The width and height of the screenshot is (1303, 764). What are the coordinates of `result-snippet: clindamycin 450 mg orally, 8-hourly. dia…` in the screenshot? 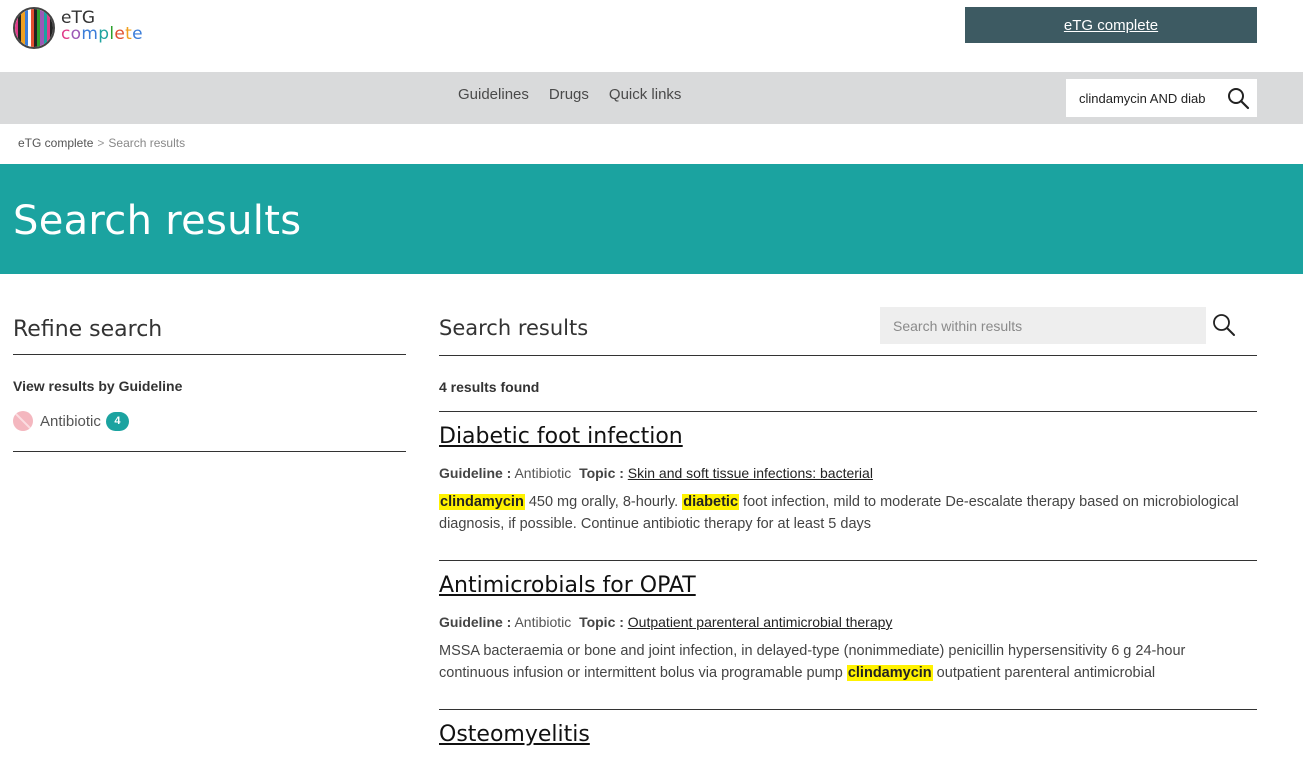 It's located at (848, 513).